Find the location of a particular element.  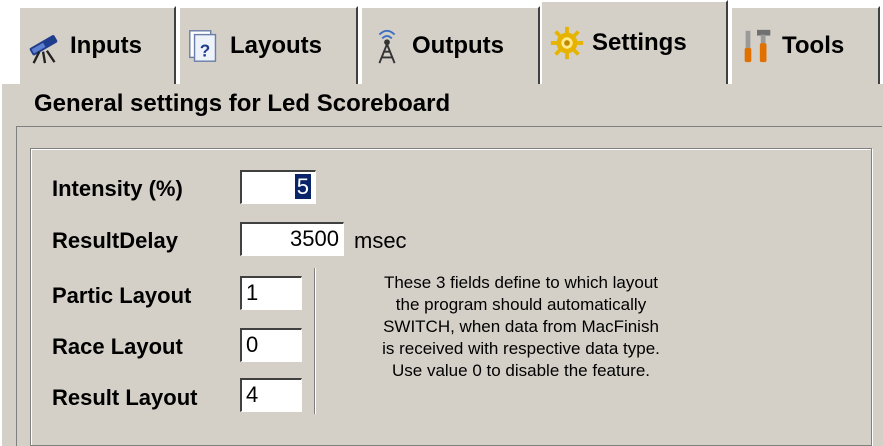

tab-label: Outputs is located at coordinates (458, 45).